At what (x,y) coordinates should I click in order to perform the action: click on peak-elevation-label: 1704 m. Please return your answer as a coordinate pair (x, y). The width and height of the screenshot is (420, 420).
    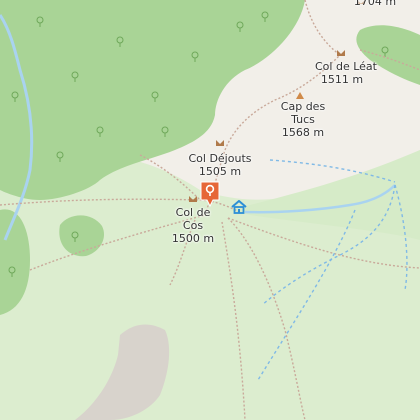
    Looking at the image, I should click on (375, 4).